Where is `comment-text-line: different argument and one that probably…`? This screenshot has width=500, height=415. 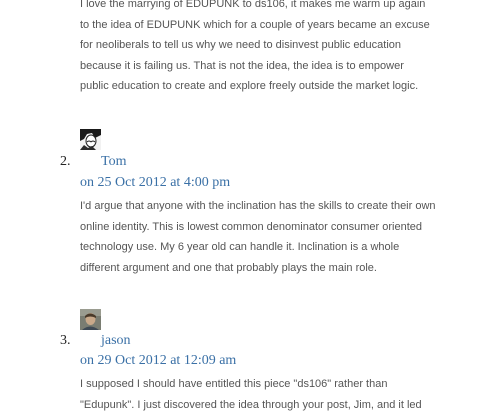
comment-text-line: different argument and one that probably… is located at coordinates (280, 268).